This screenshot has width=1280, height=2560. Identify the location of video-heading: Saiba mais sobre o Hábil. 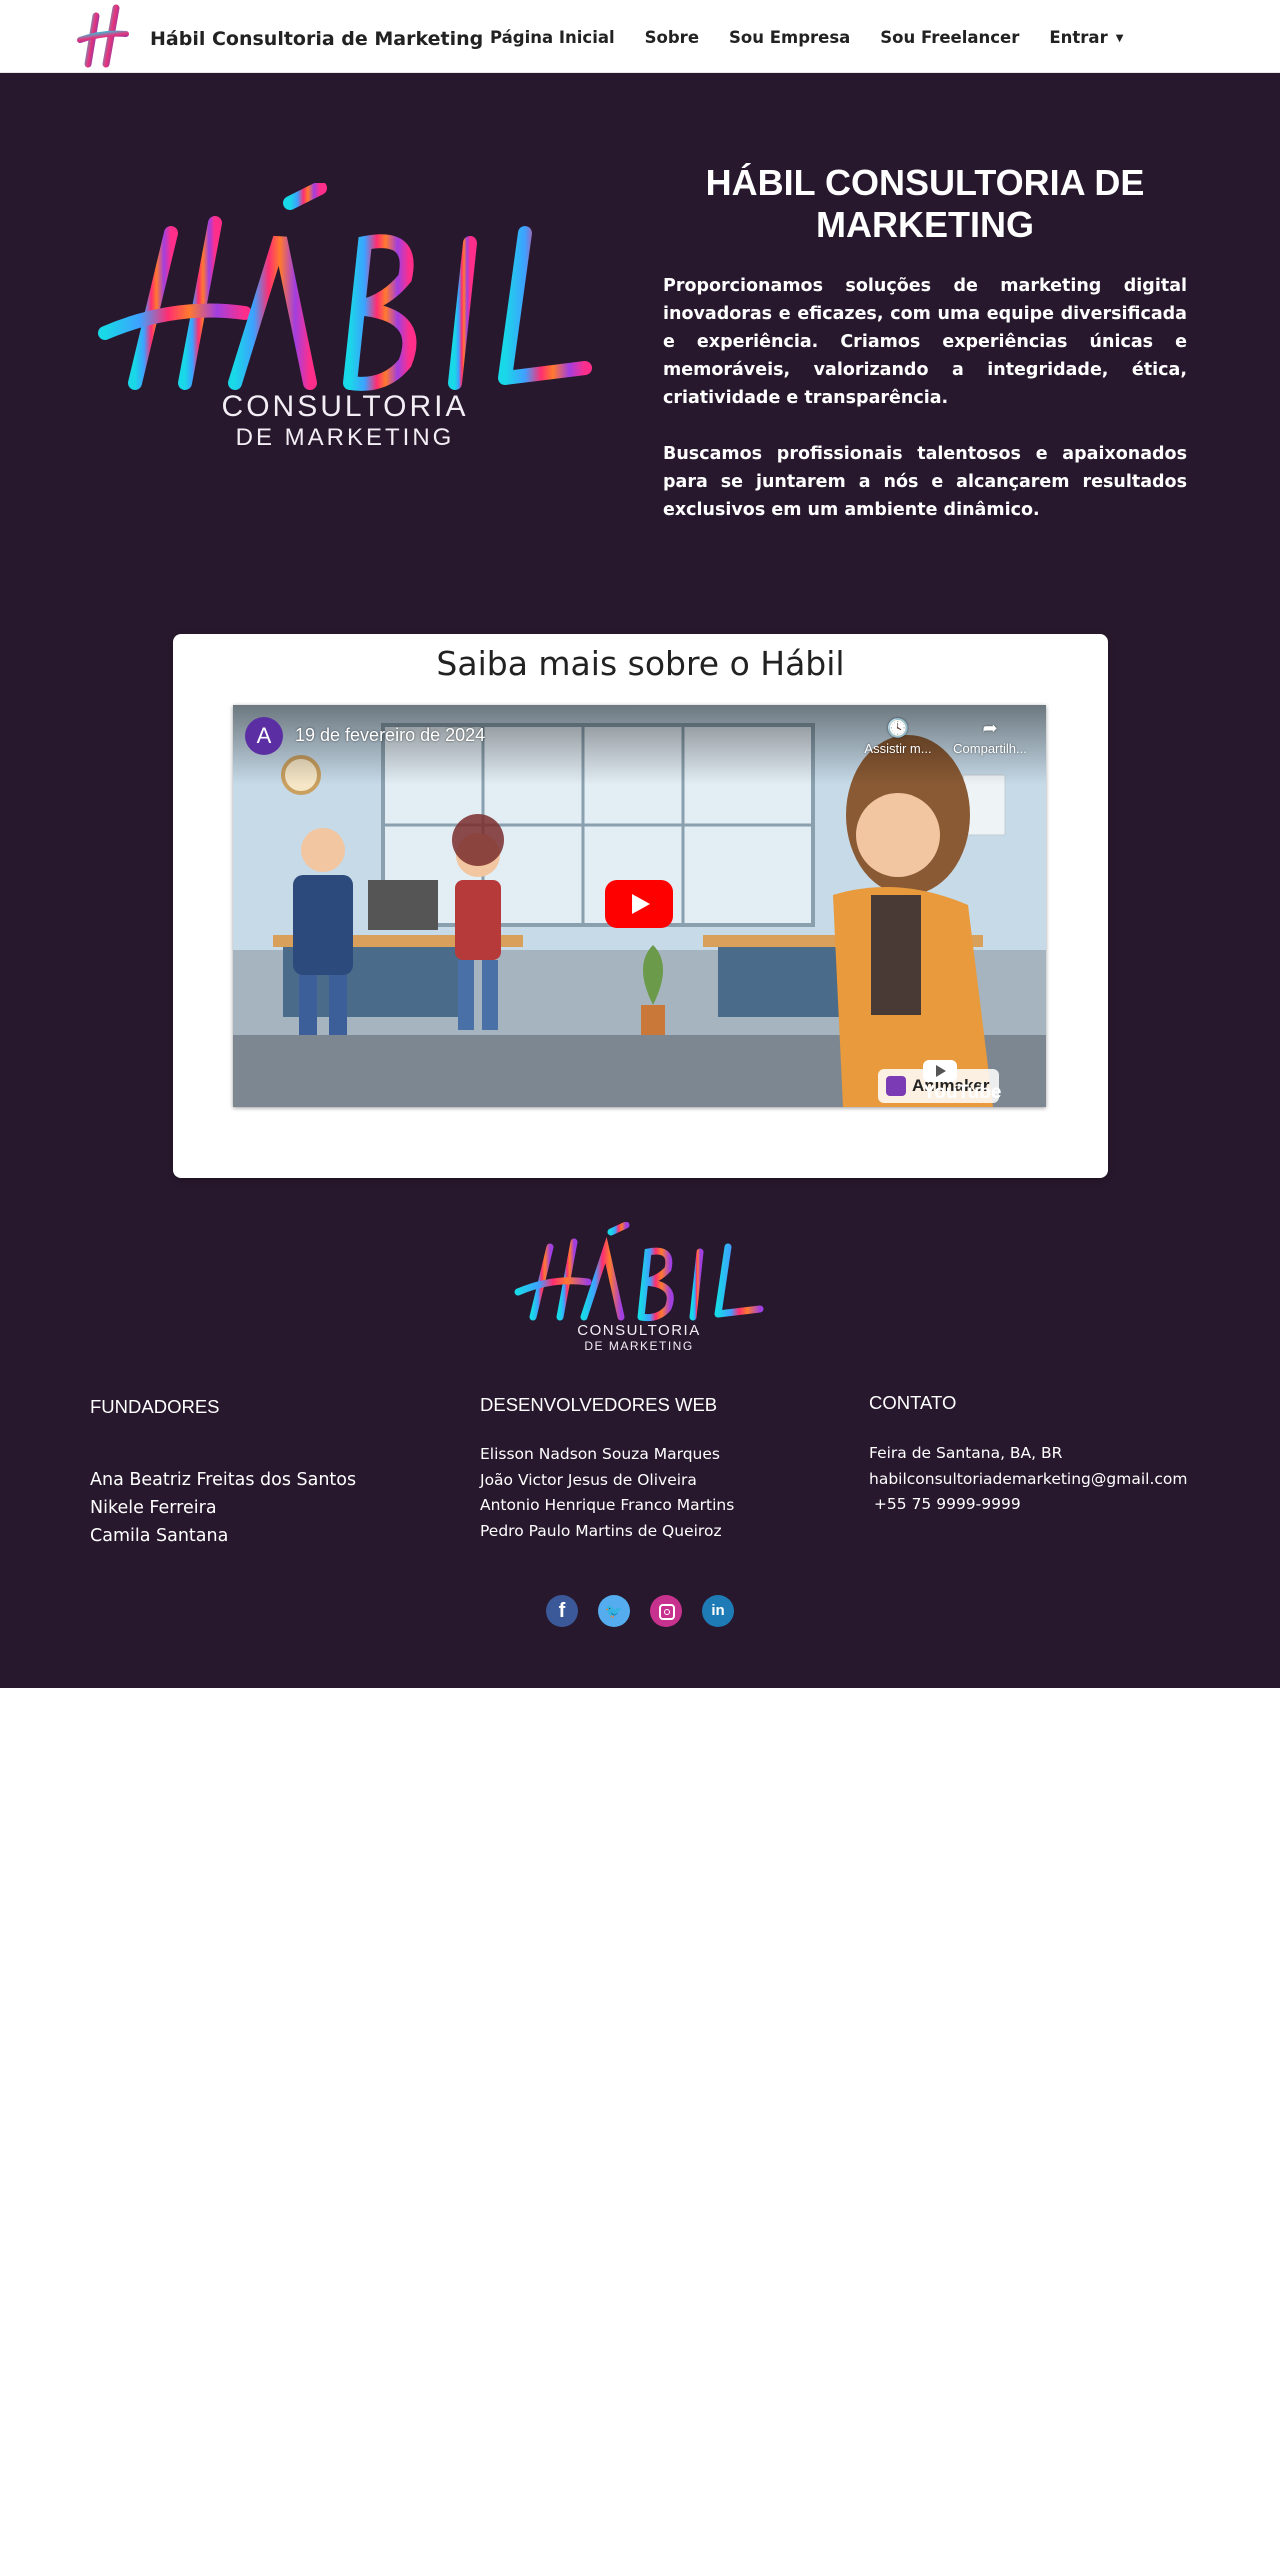
(640, 663).